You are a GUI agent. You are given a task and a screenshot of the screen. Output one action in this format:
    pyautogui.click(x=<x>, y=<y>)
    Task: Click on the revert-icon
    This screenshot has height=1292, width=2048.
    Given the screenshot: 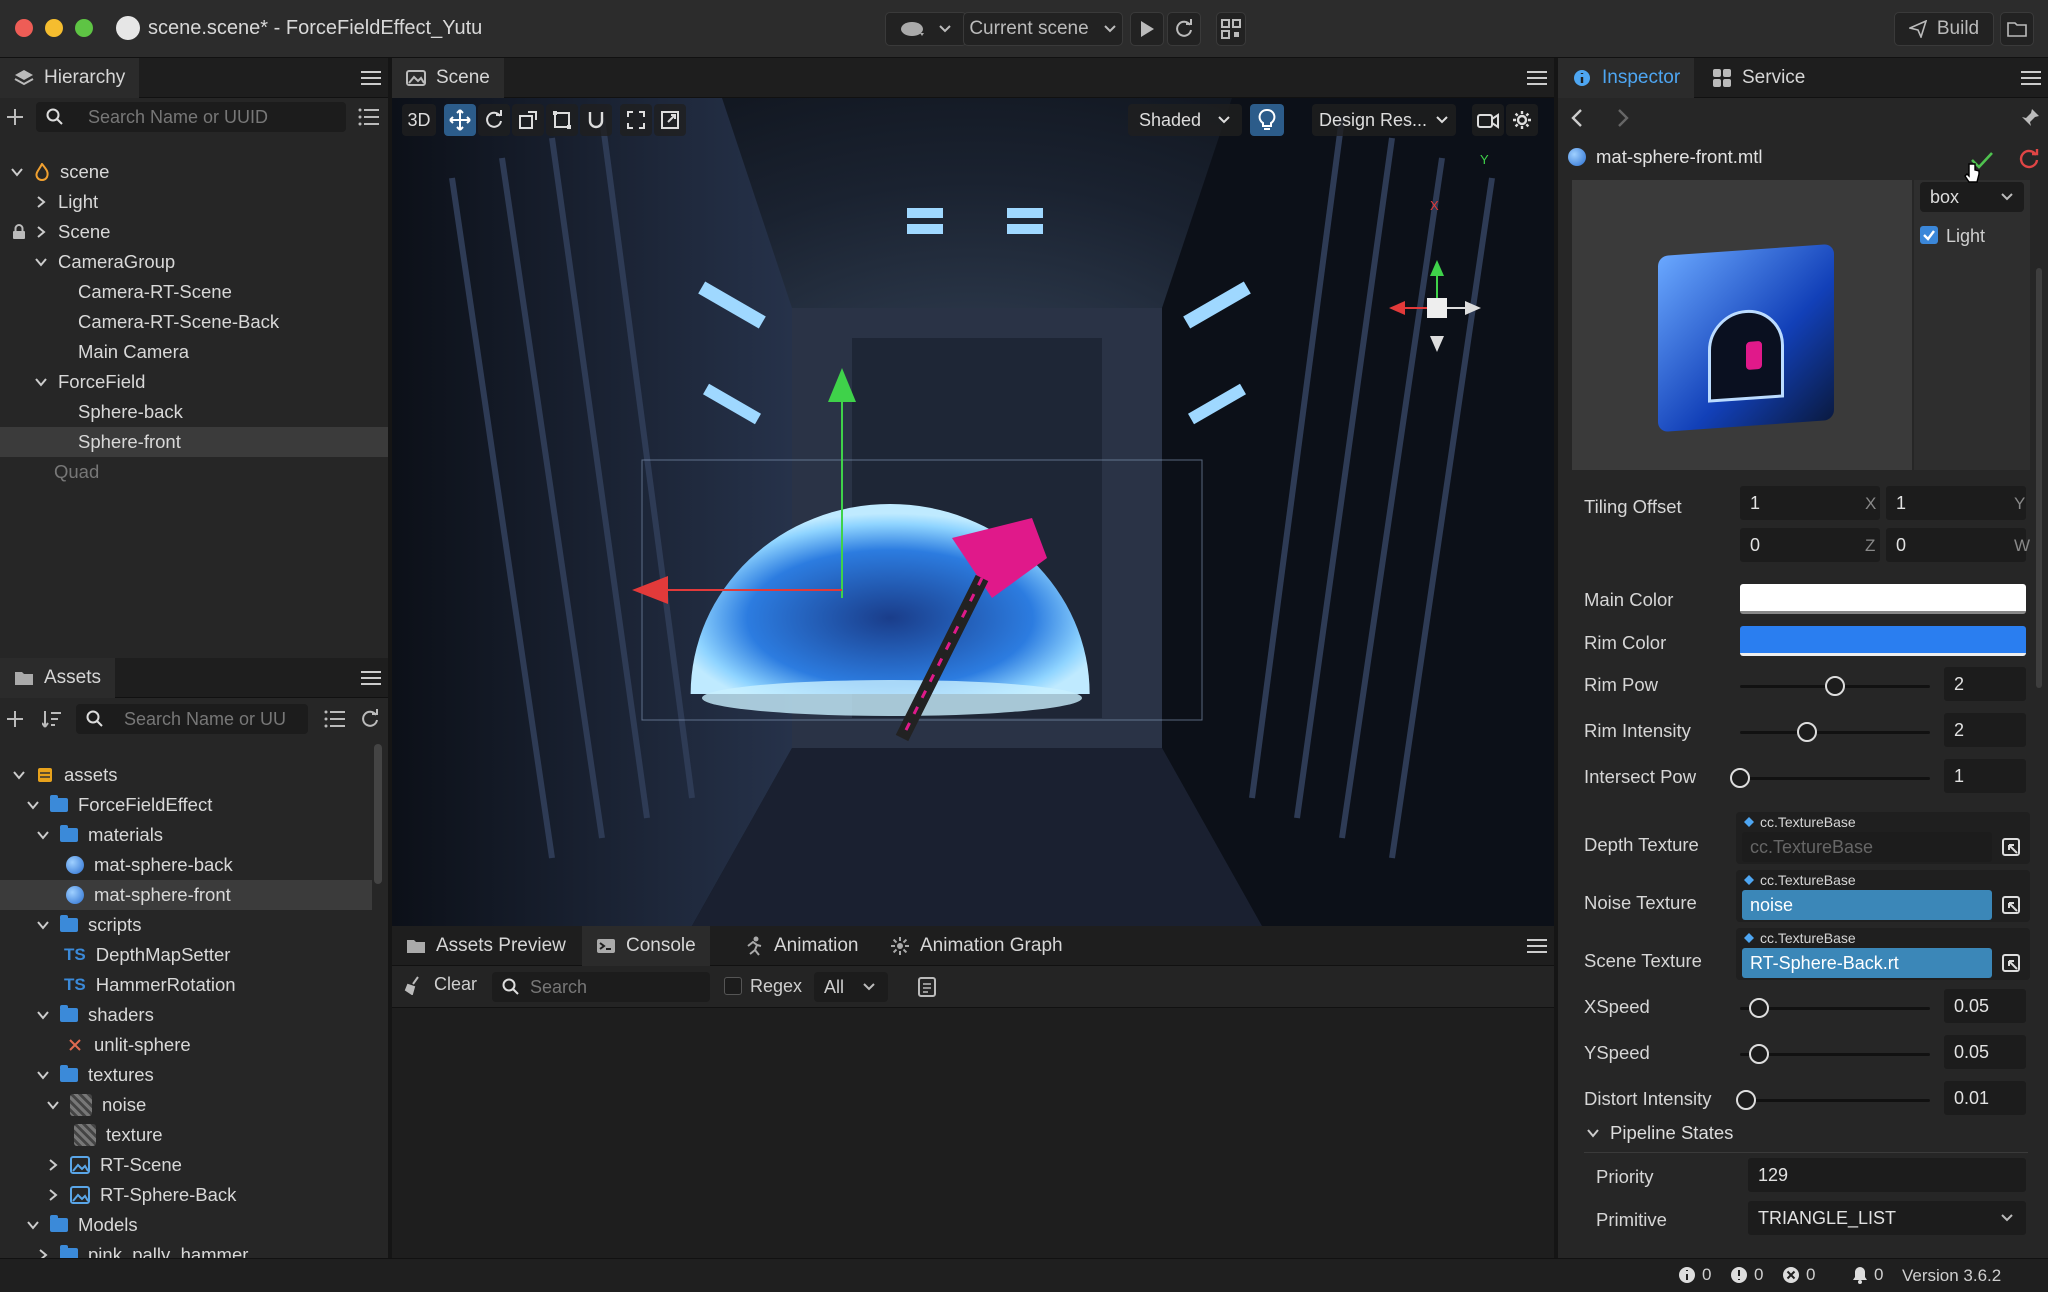 What is the action you would take?
    pyautogui.click(x=2029, y=159)
    